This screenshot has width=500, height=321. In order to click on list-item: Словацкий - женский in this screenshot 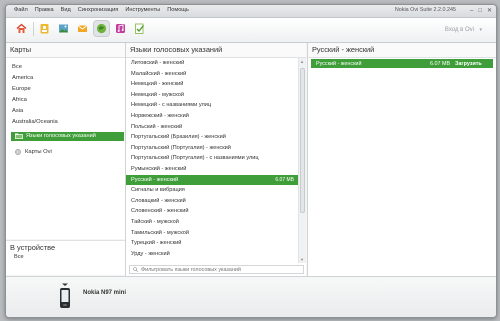, I will do `click(212, 201)`.